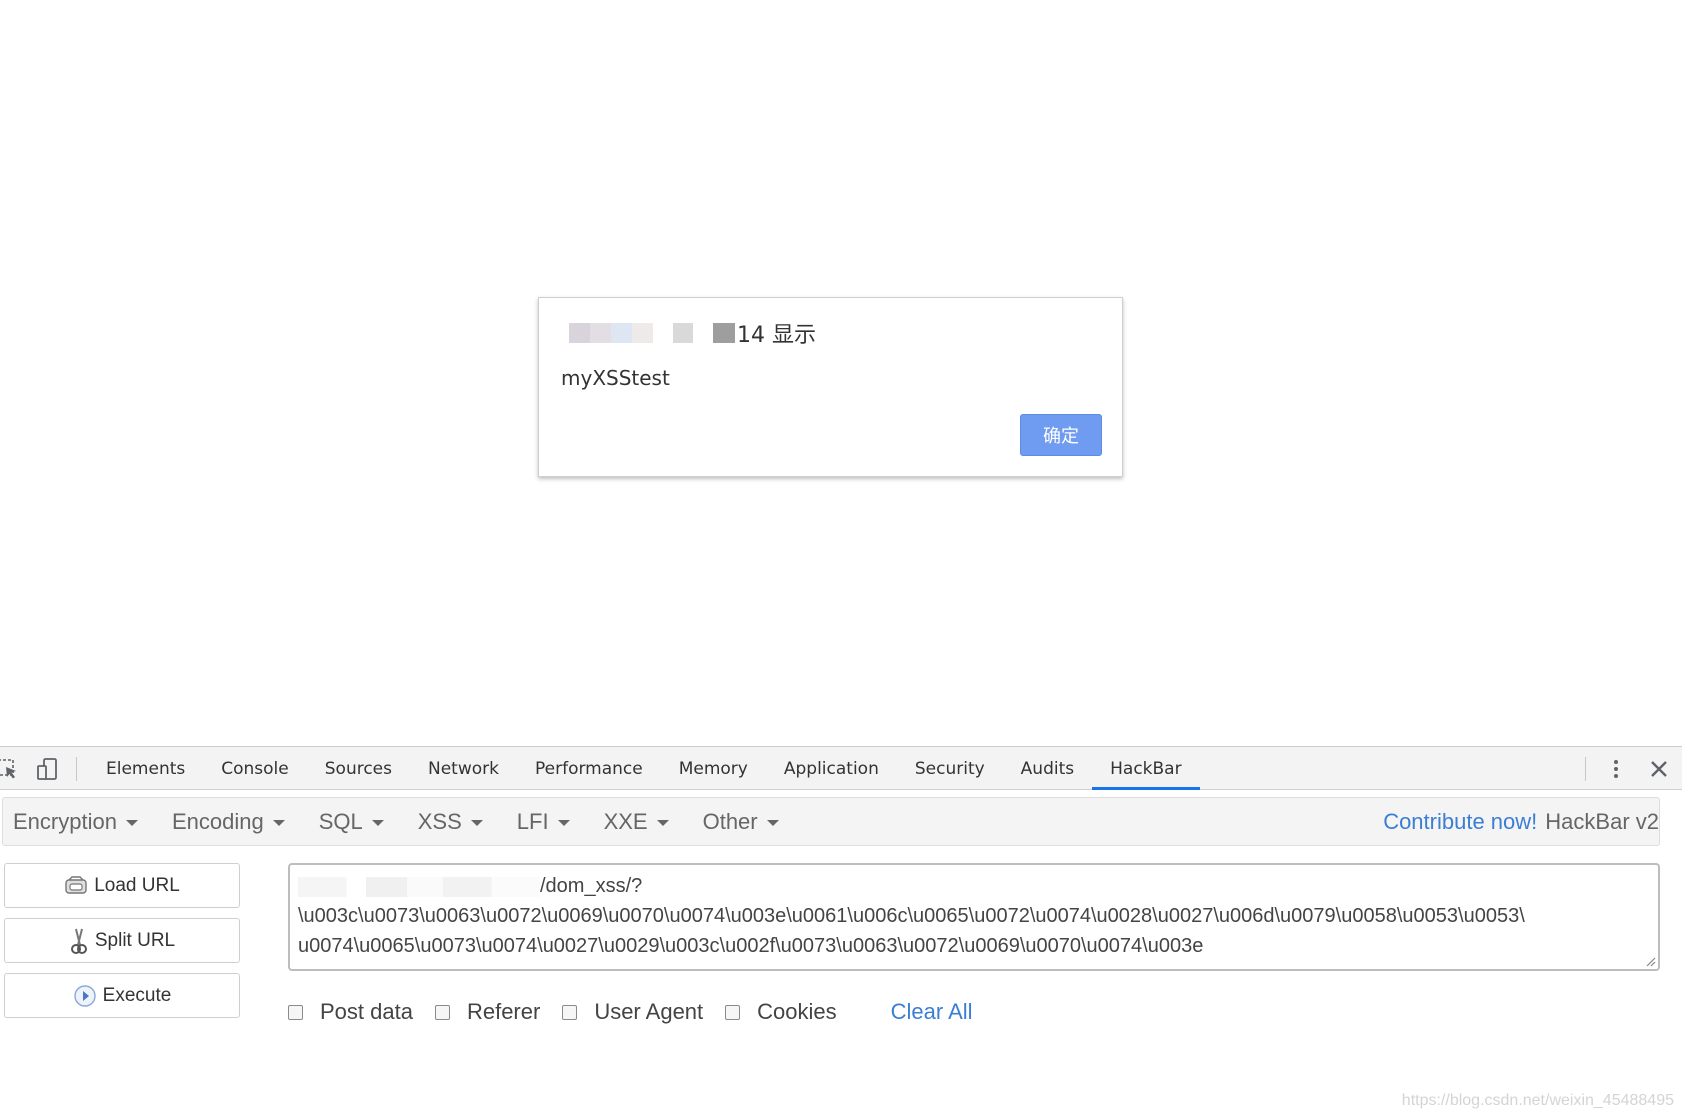 This screenshot has height=1120, width=1682. What do you see at coordinates (932, 1012) in the screenshot?
I see `clear-all-link: Clear All` at bounding box center [932, 1012].